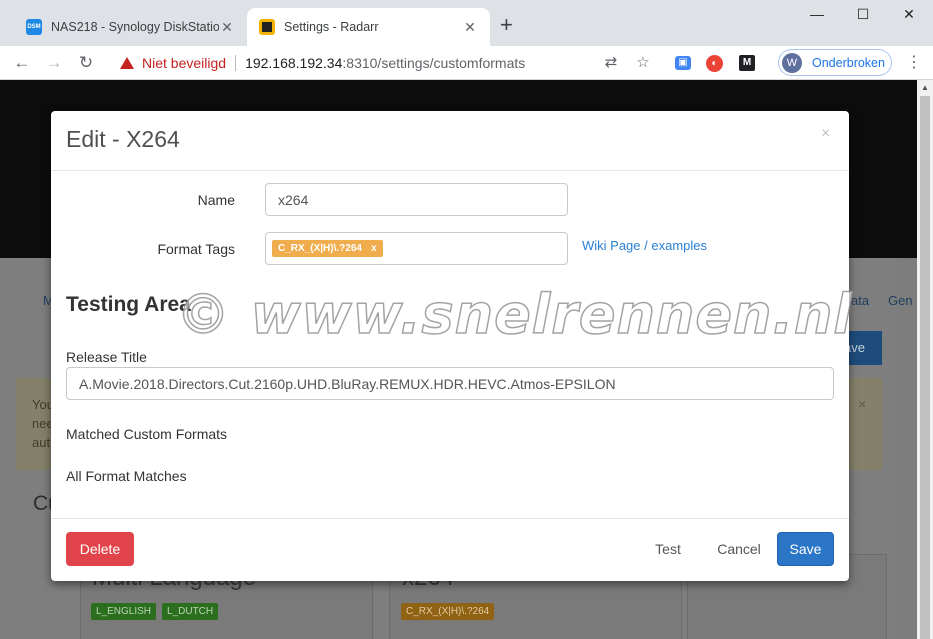  Describe the element at coordinates (374, 248) in the screenshot. I see `remove-tag-icon: x` at that location.